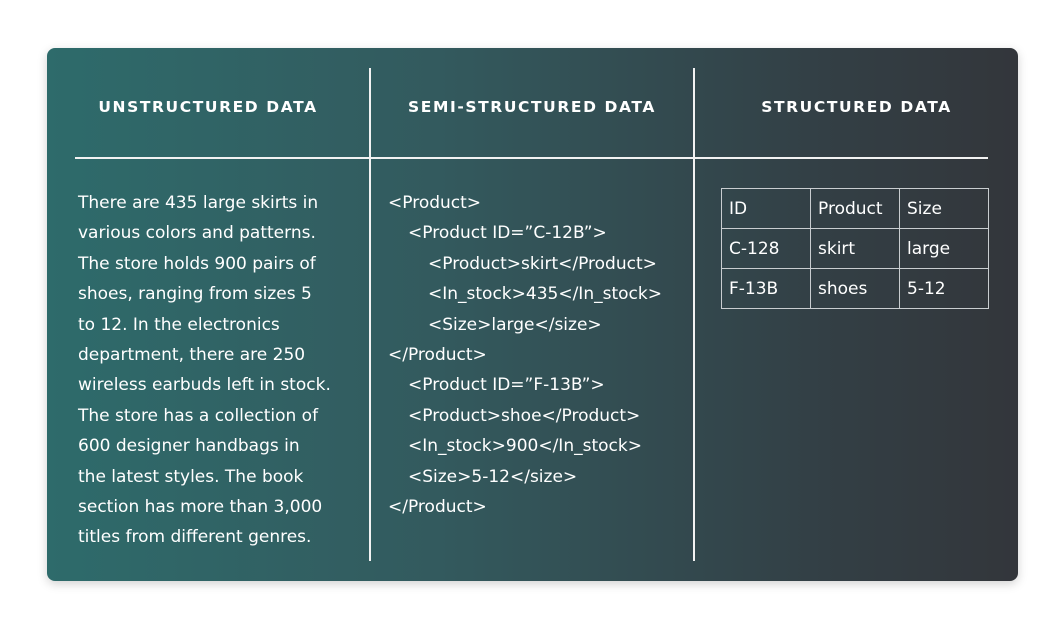 This screenshot has height=623, width=1064. I want to click on table-cell: 5-12, so click(944, 288).